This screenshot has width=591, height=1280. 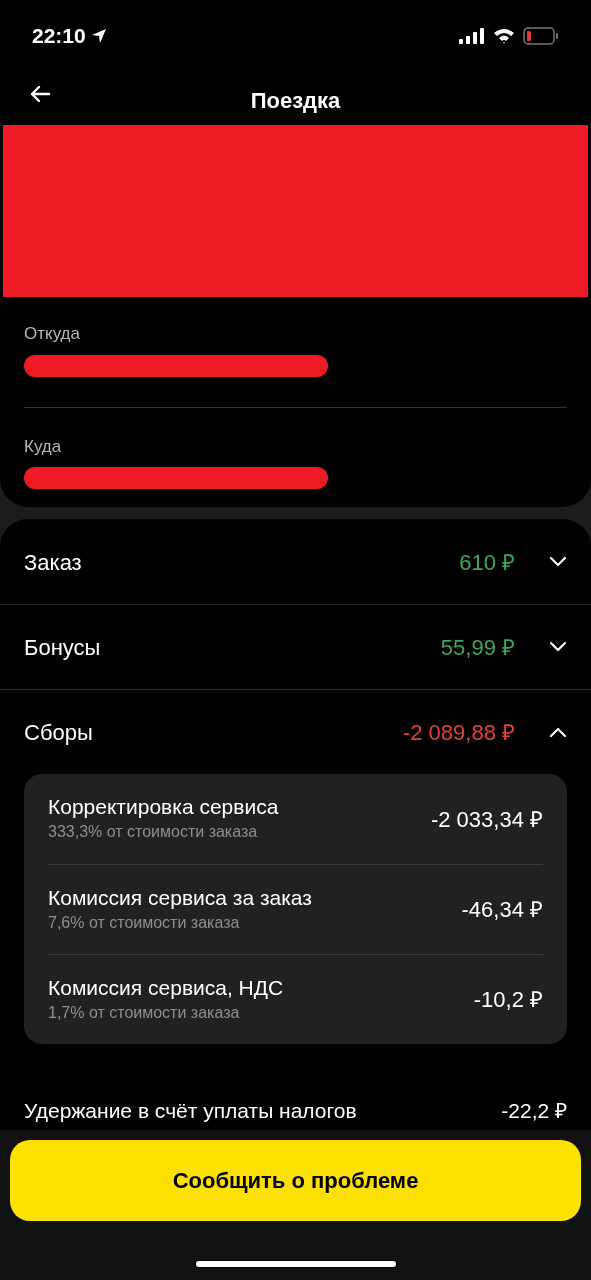 I want to click on section-row: Сборы -2 089,88 ₽, so click(x=295, y=732).